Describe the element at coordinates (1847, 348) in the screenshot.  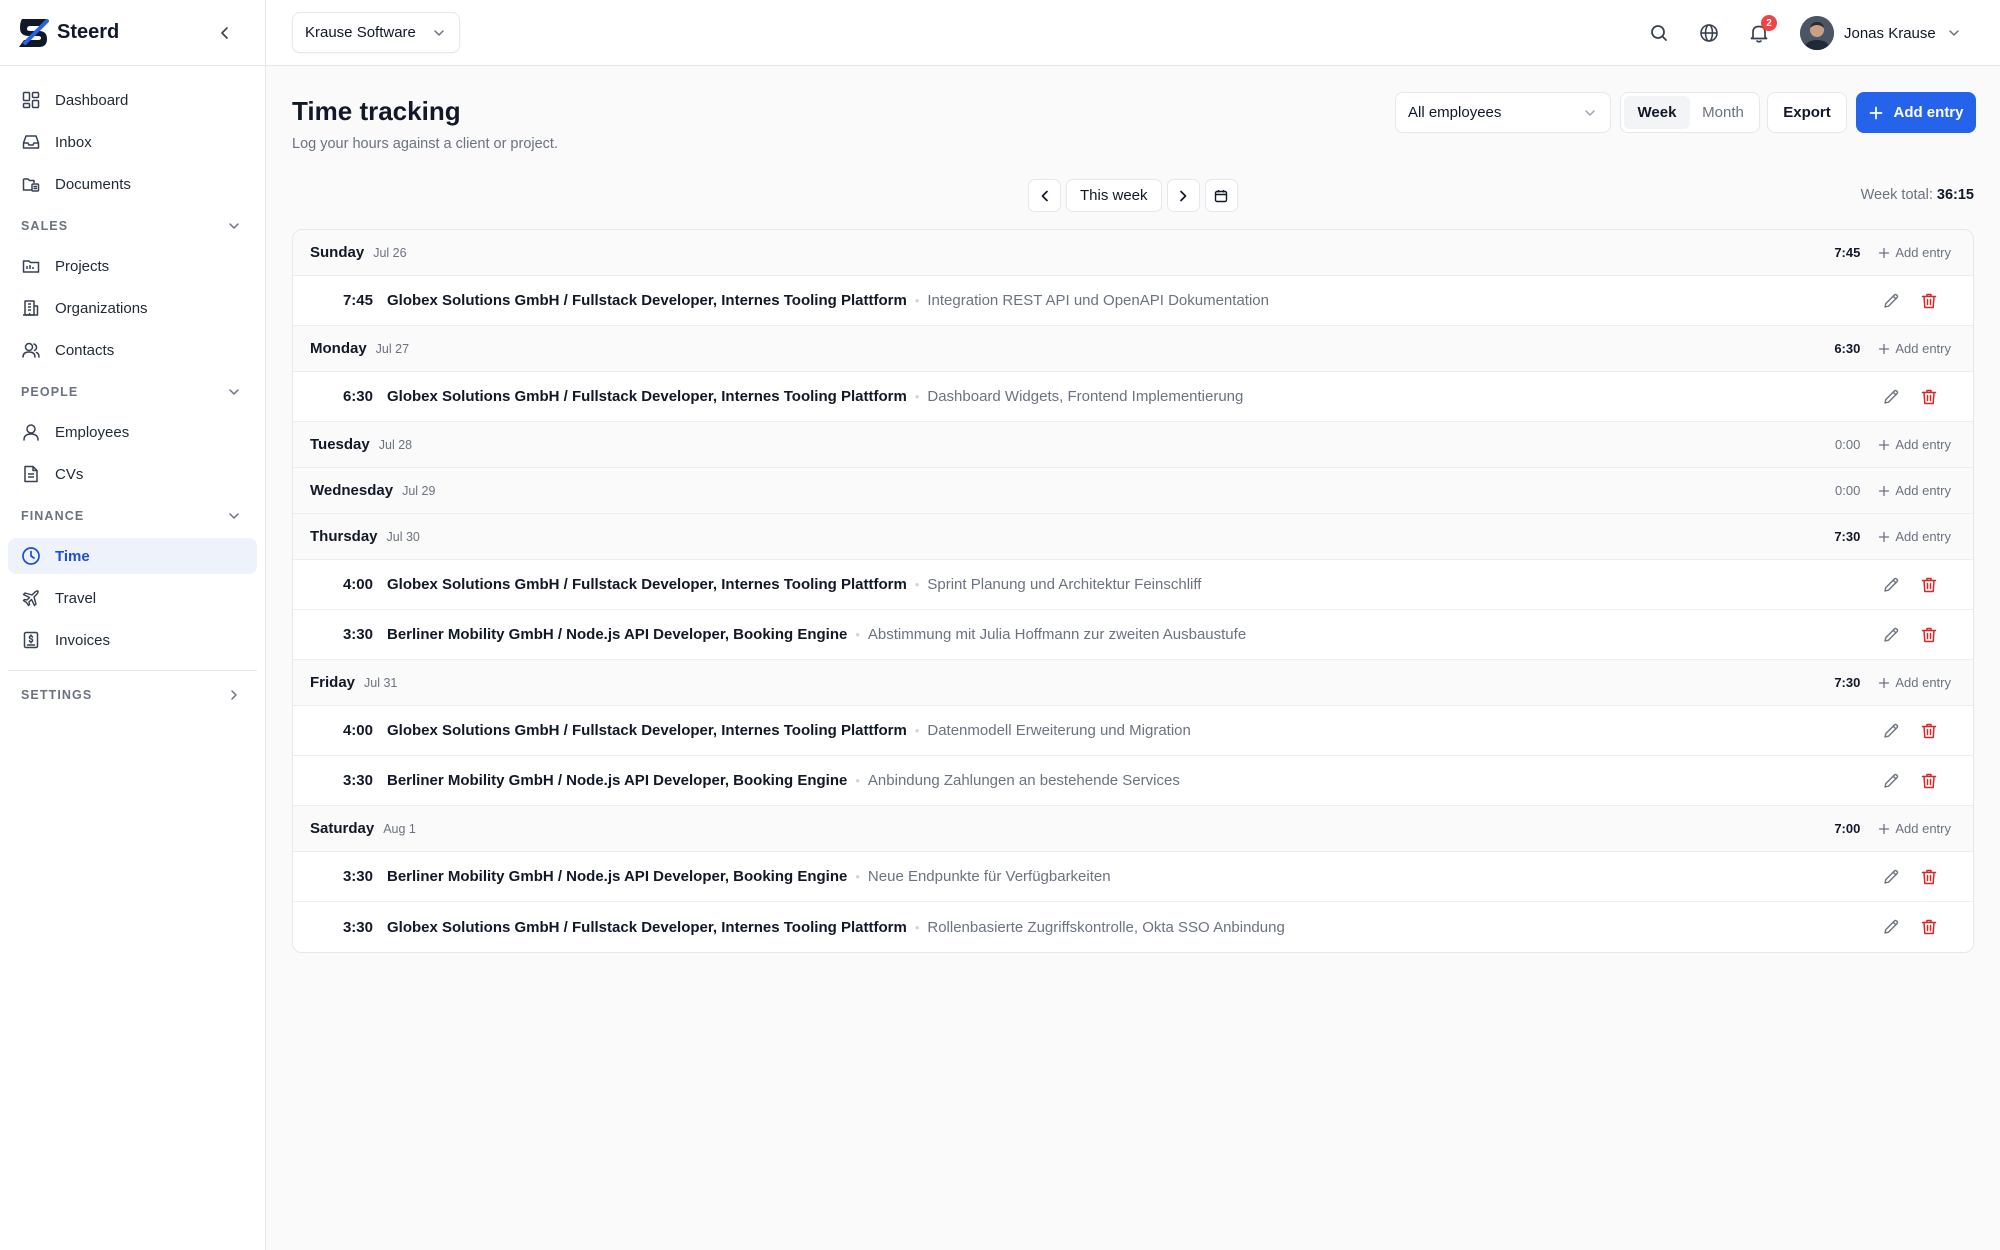
I see `day-total: 6:30` at that location.